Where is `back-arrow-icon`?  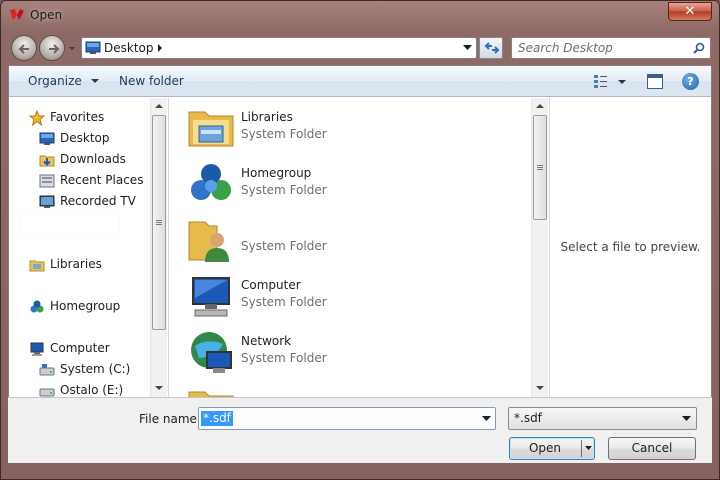 back-arrow-icon is located at coordinates (23, 49).